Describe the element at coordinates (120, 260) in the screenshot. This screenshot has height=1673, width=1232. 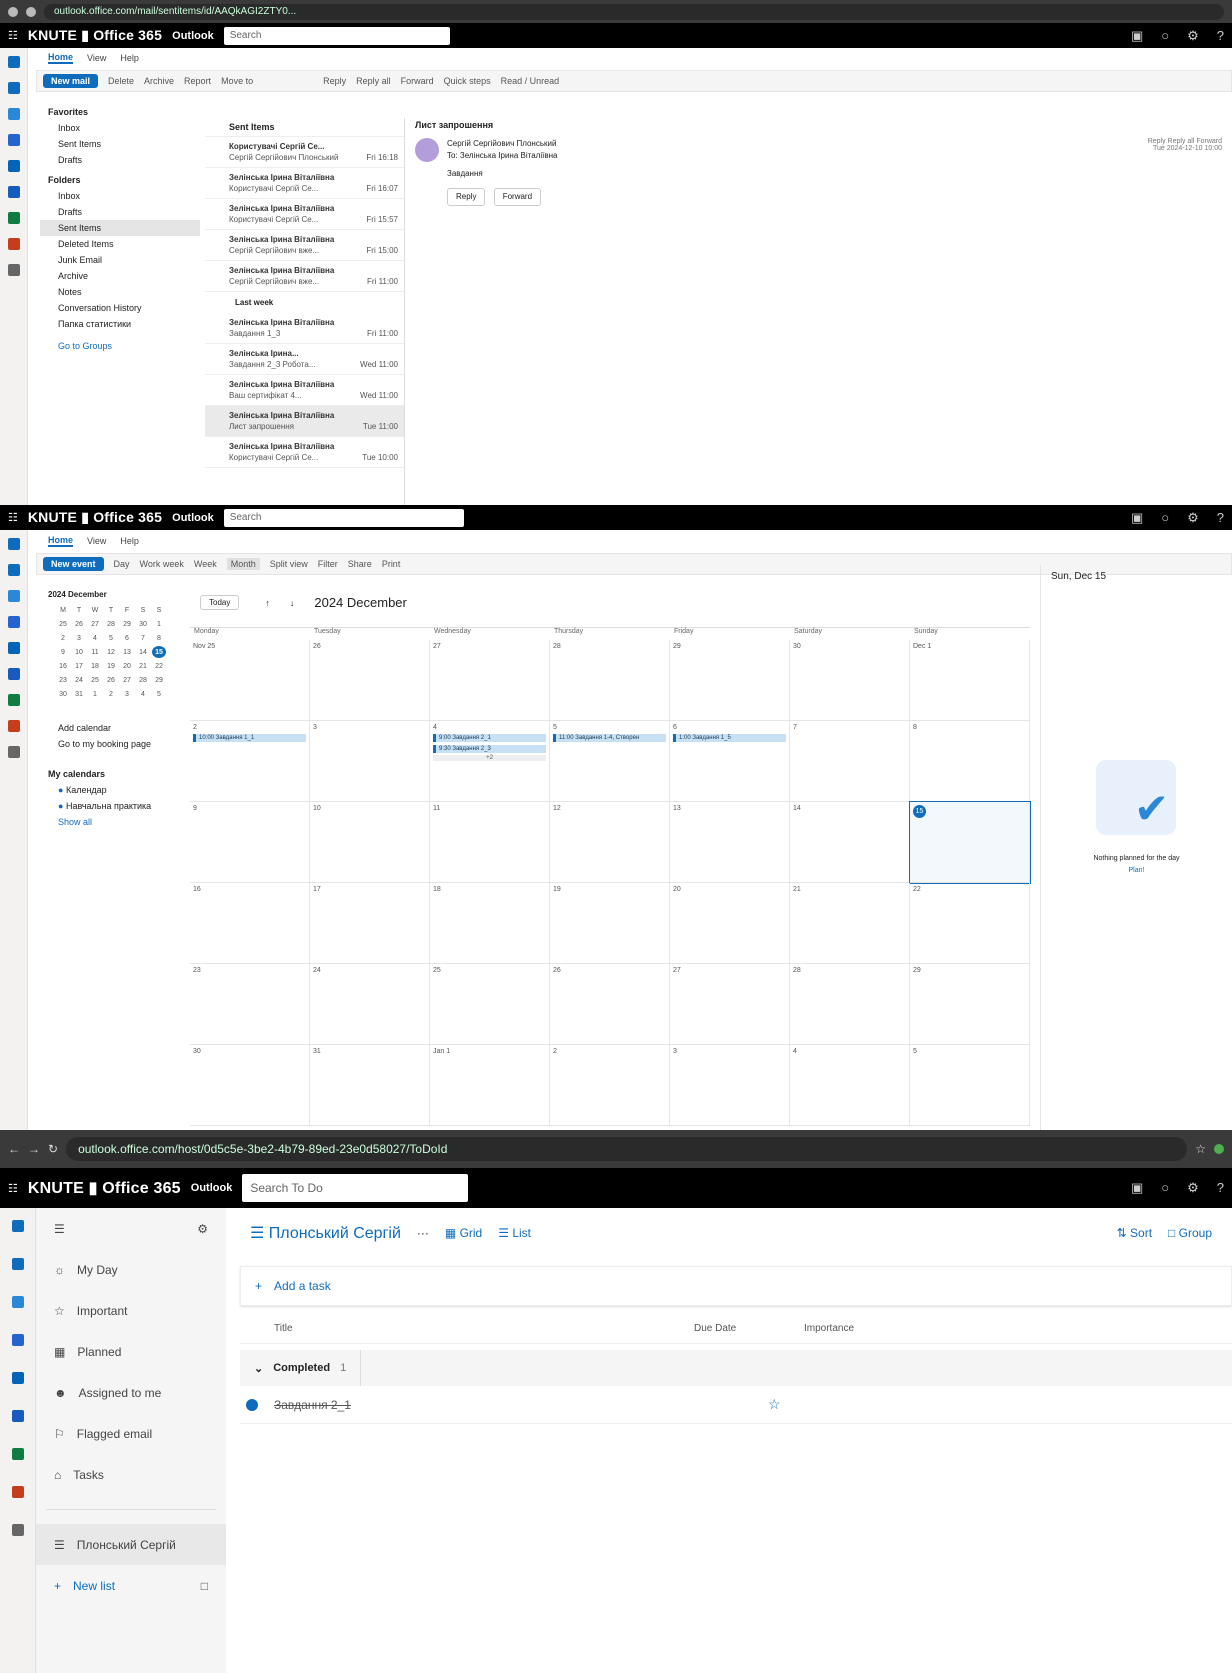
I see `folder-junk: Junk Email` at that location.